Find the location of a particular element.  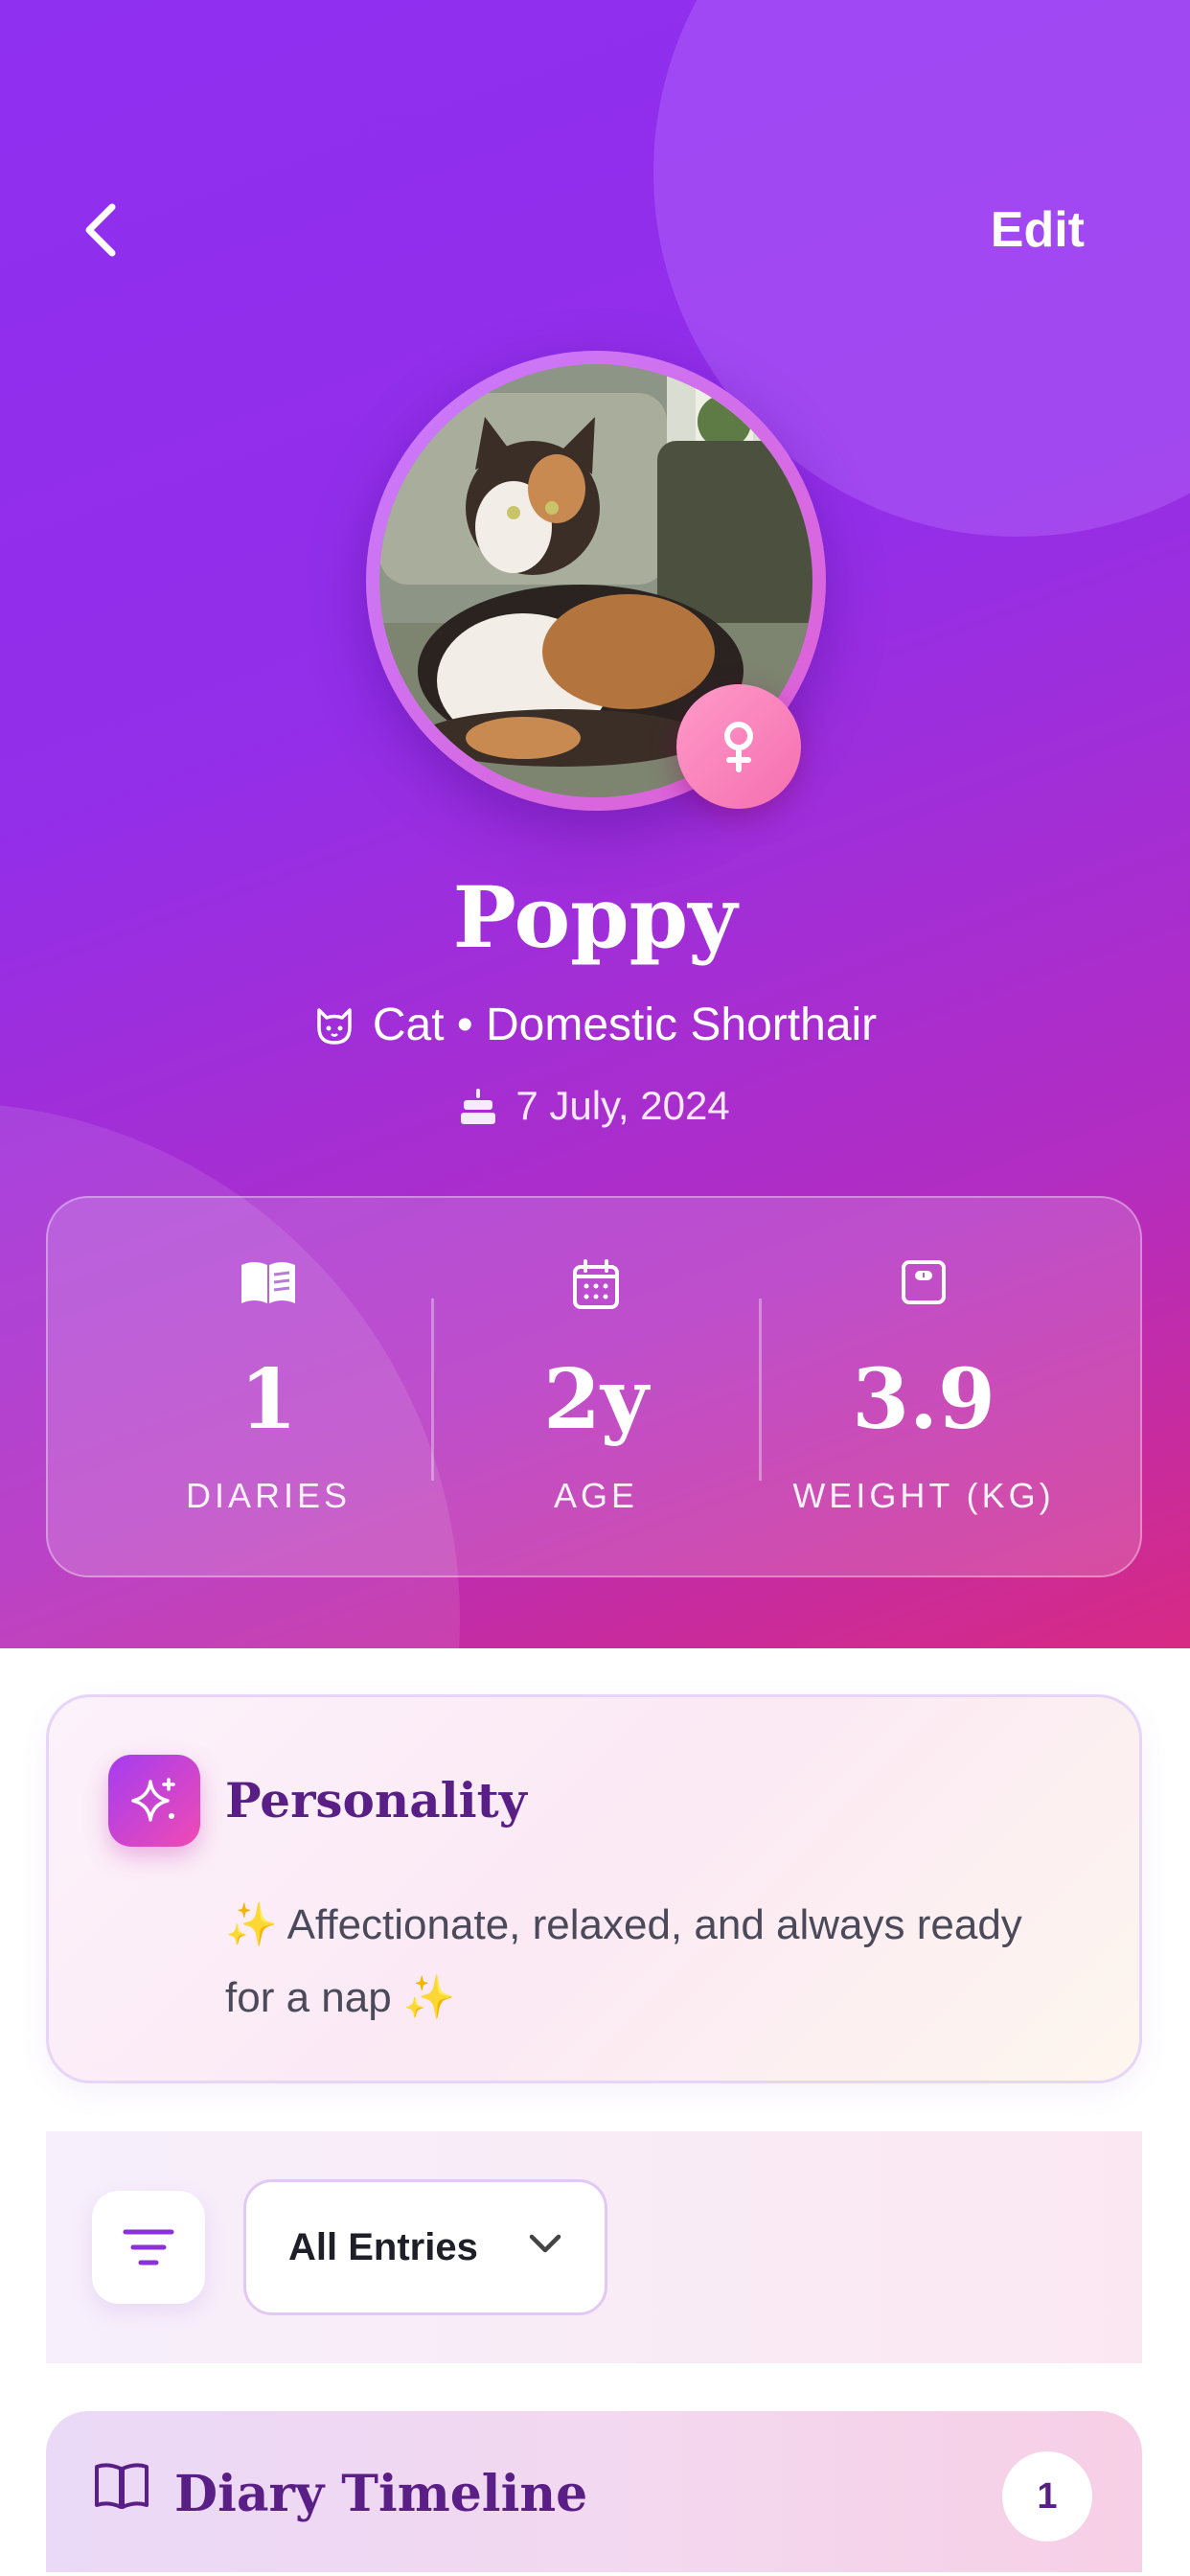

species-line: Cat • Domestic Shorthair is located at coordinates (595, 1025).